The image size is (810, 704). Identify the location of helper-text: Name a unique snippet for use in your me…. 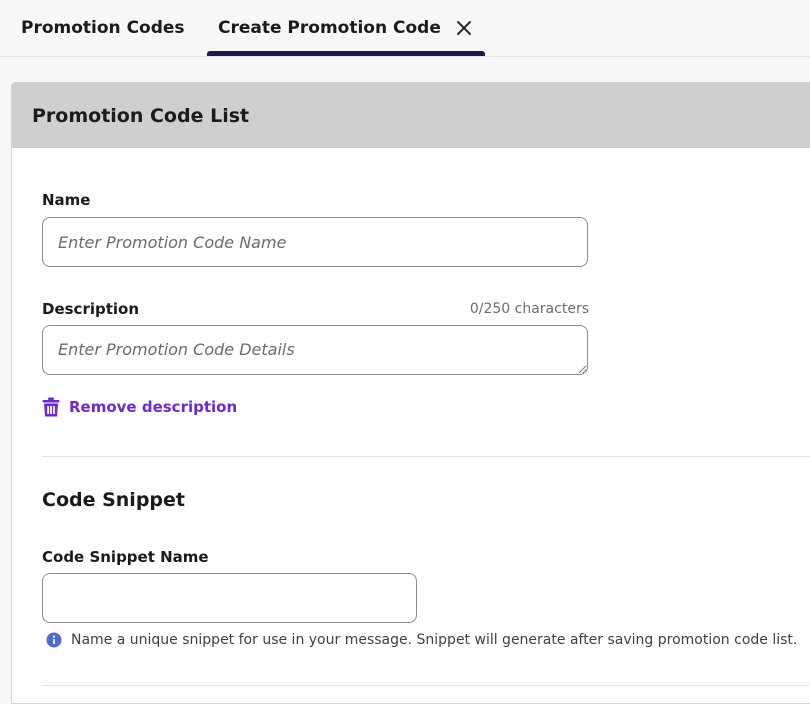
(434, 640).